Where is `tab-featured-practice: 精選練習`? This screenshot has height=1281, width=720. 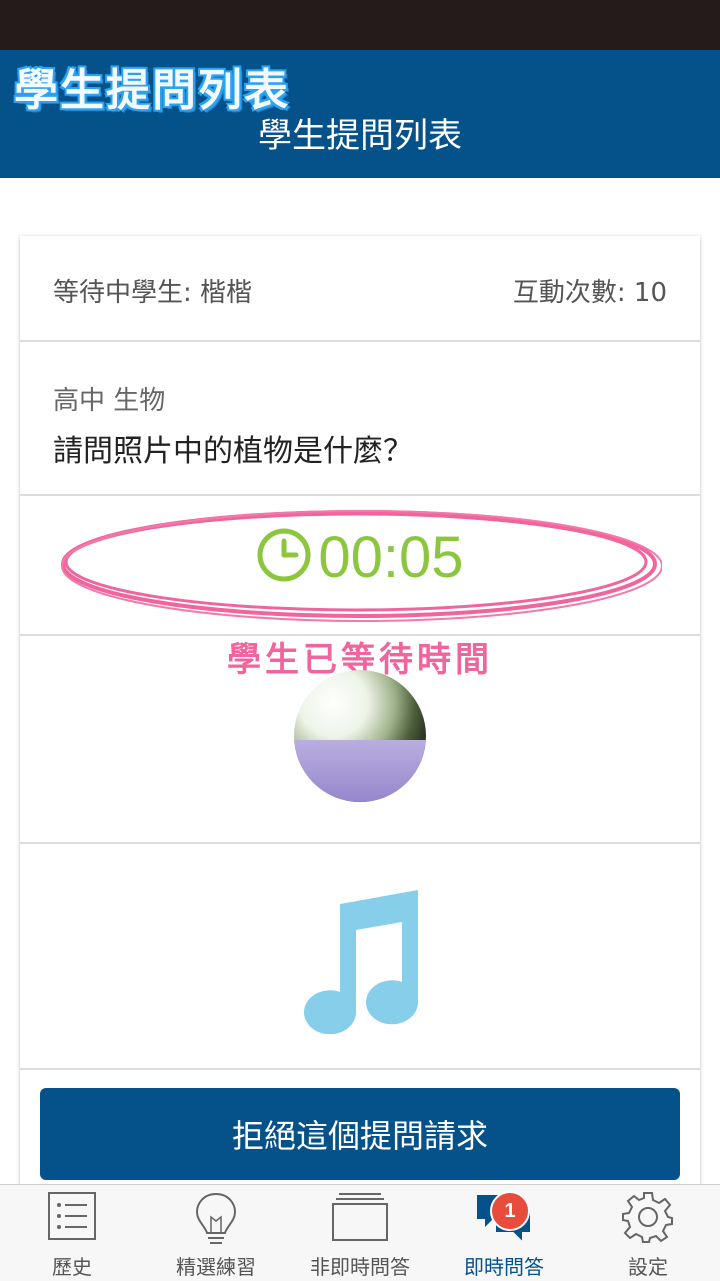
tab-featured-practice: 精選練習 is located at coordinates (216, 1233).